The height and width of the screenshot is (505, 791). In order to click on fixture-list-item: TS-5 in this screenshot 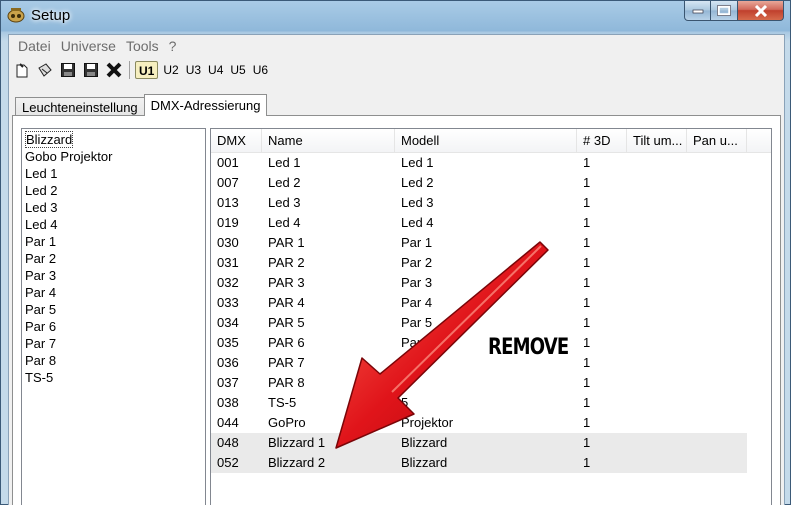, I will do `click(113, 377)`.